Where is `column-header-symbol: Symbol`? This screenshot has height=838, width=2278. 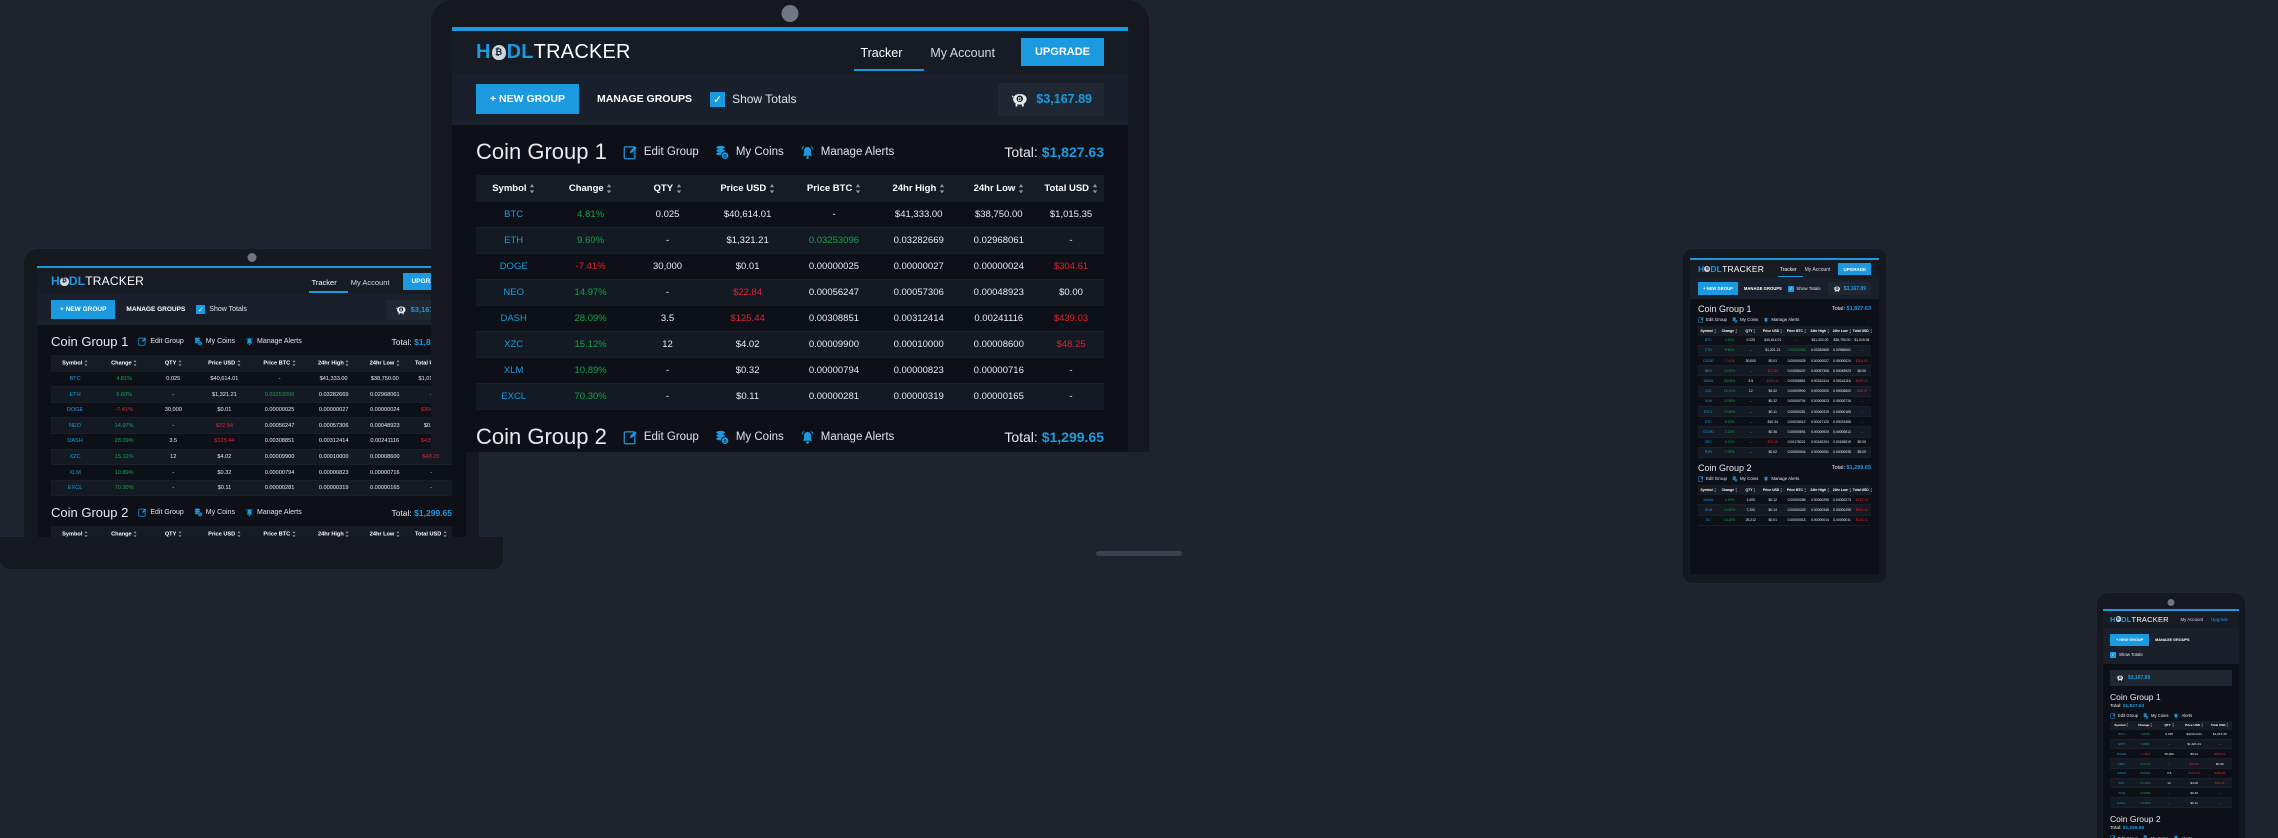
column-header-symbol: Symbol is located at coordinates (75, 363).